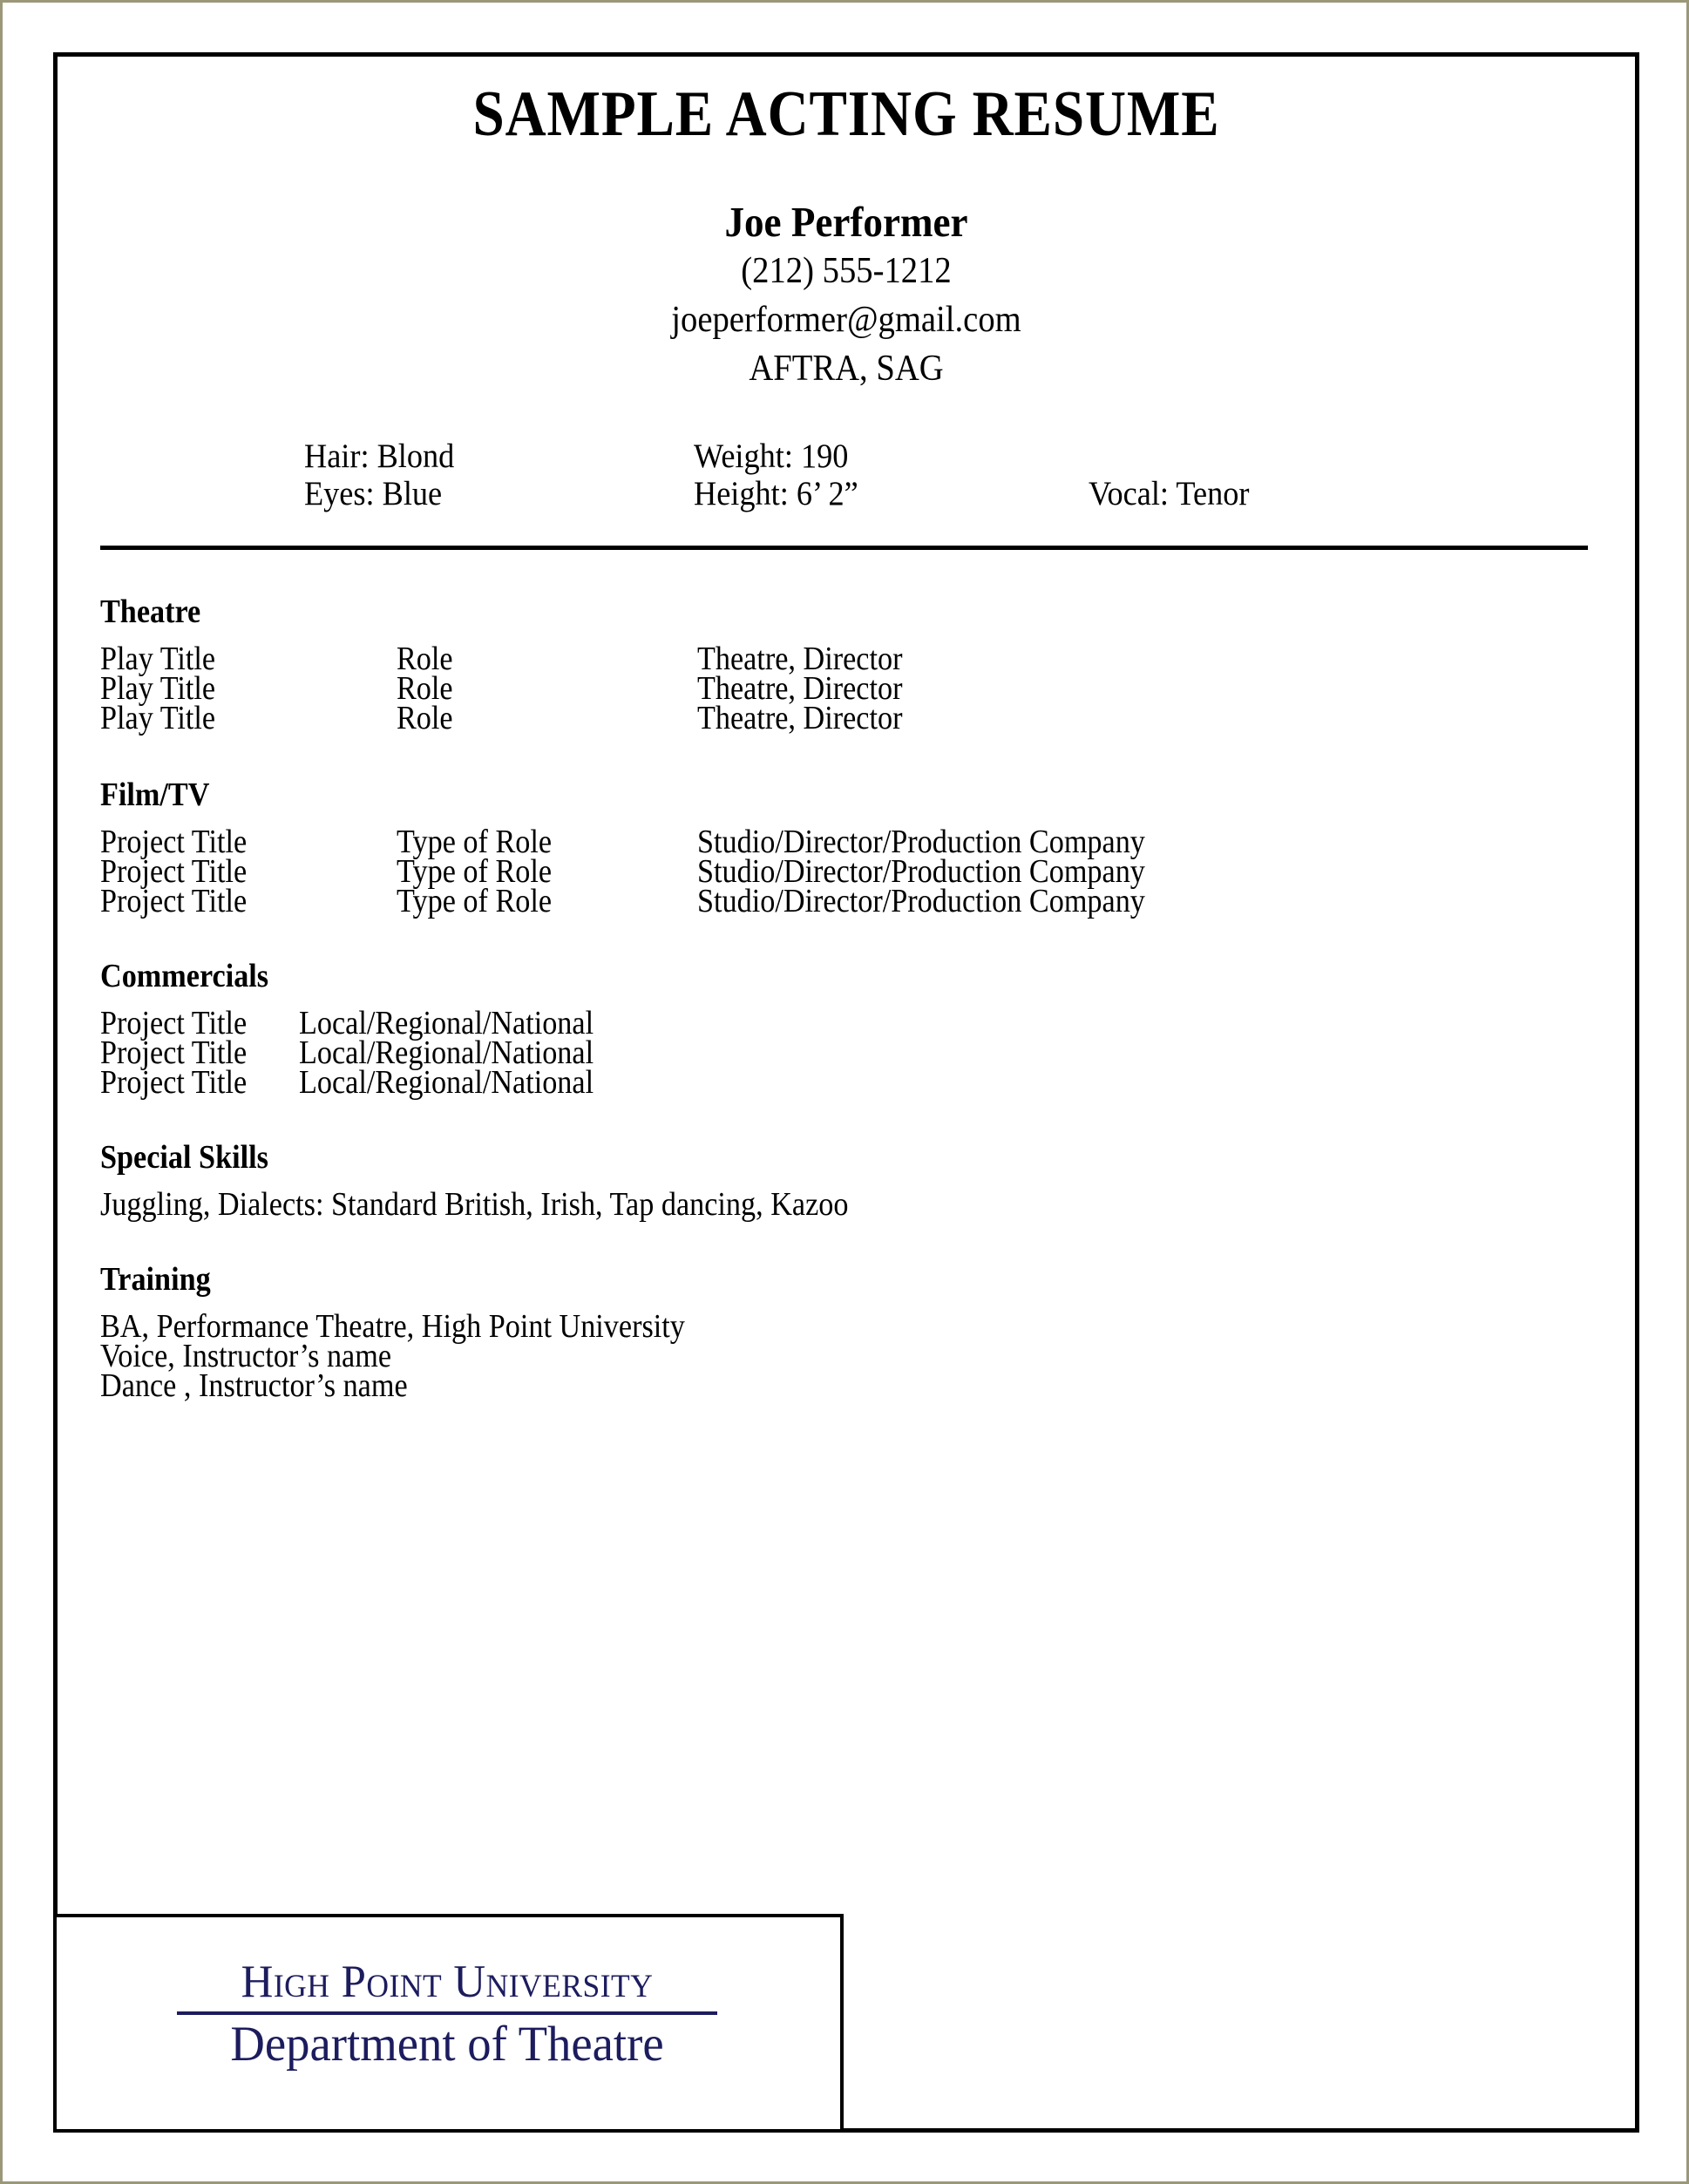  I want to click on page-title: SAMPLE ACTING RESUME, so click(846, 114).